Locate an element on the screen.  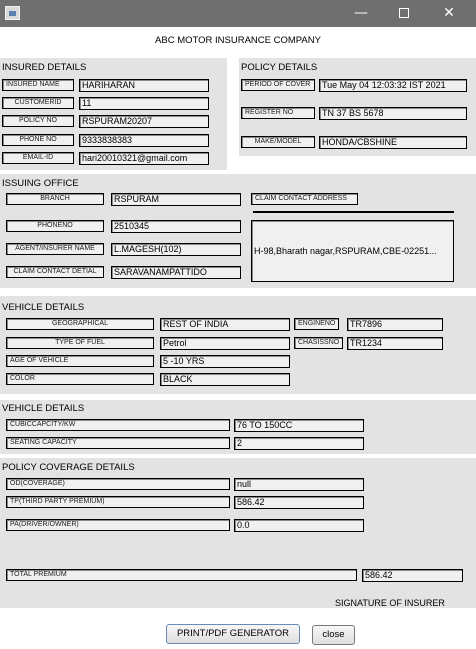
close-window-button: ✕ is located at coordinates (449, 13).